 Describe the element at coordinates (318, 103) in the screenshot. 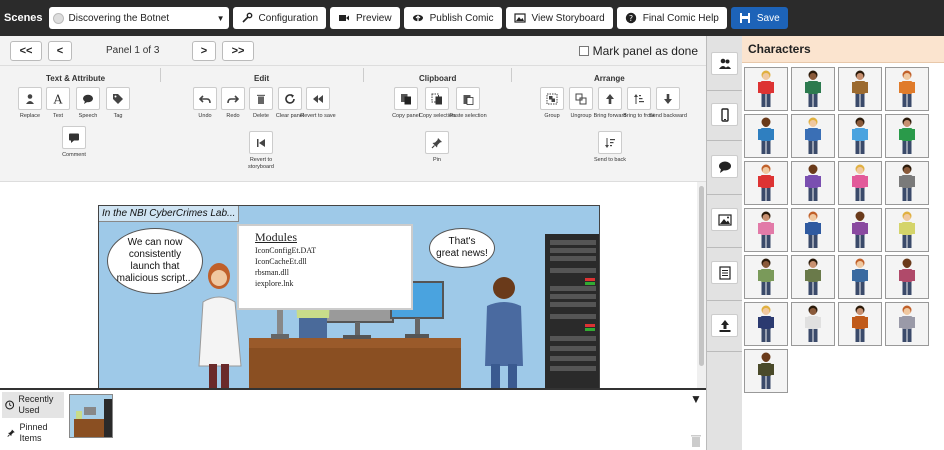

I see `revert-to-save-tool: Revert to save` at that location.